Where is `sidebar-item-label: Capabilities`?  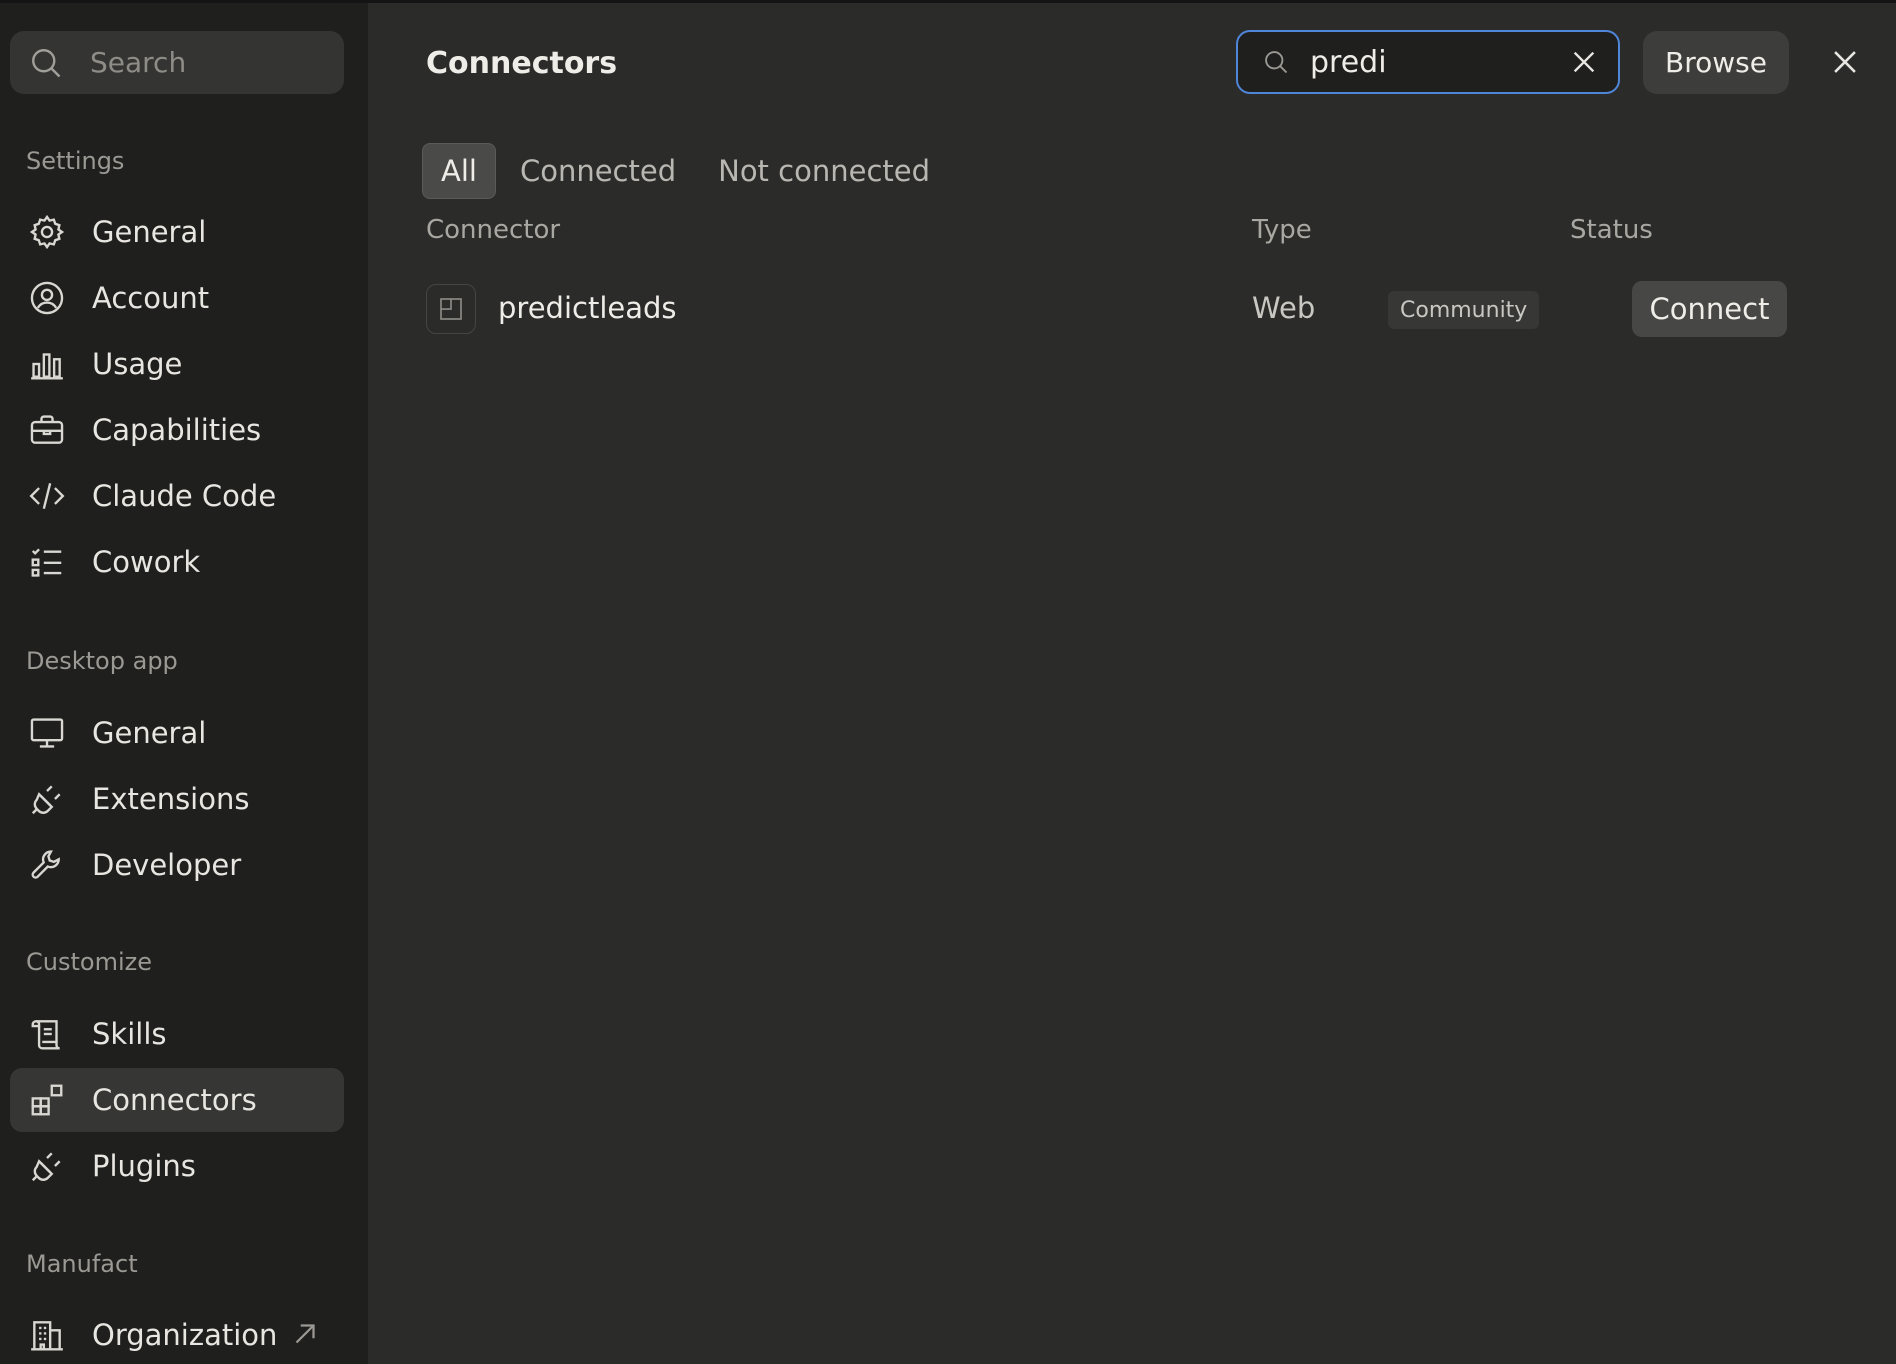 sidebar-item-label: Capabilities is located at coordinates (177, 430).